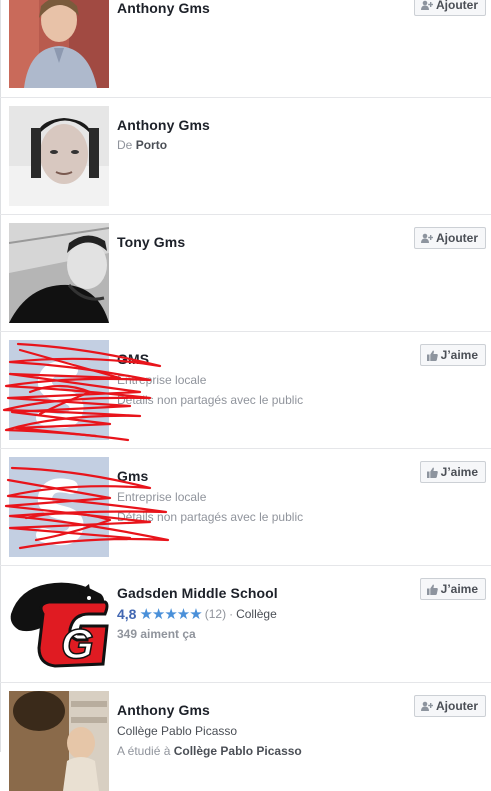 The width and height of the screenshot is (491, 791). I want to click on list-item: Tony Gms Ajouter, so click(245, 273).